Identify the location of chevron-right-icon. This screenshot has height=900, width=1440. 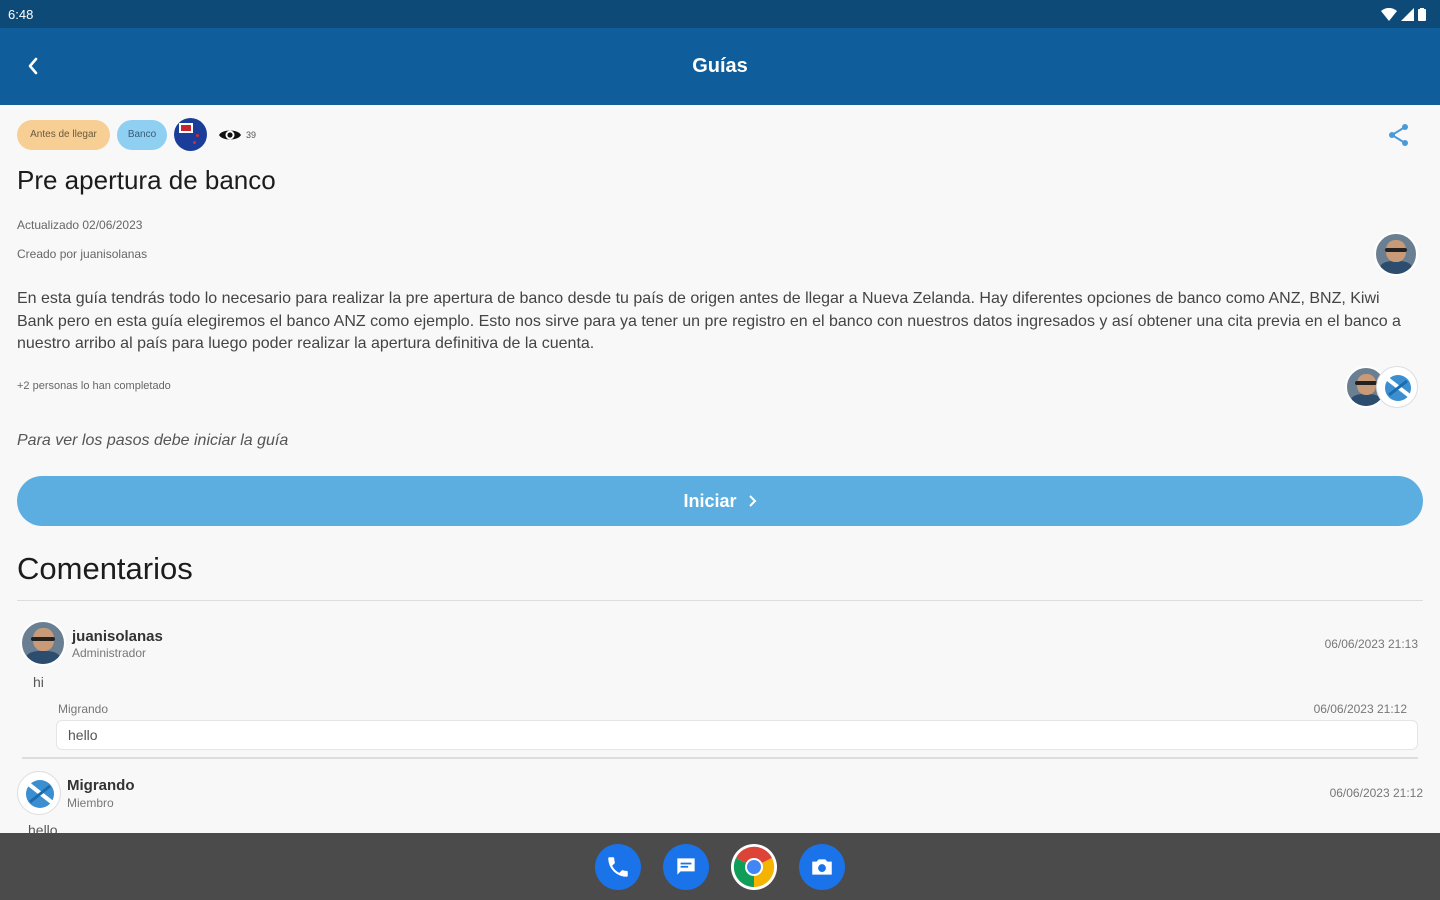
(752, 501).